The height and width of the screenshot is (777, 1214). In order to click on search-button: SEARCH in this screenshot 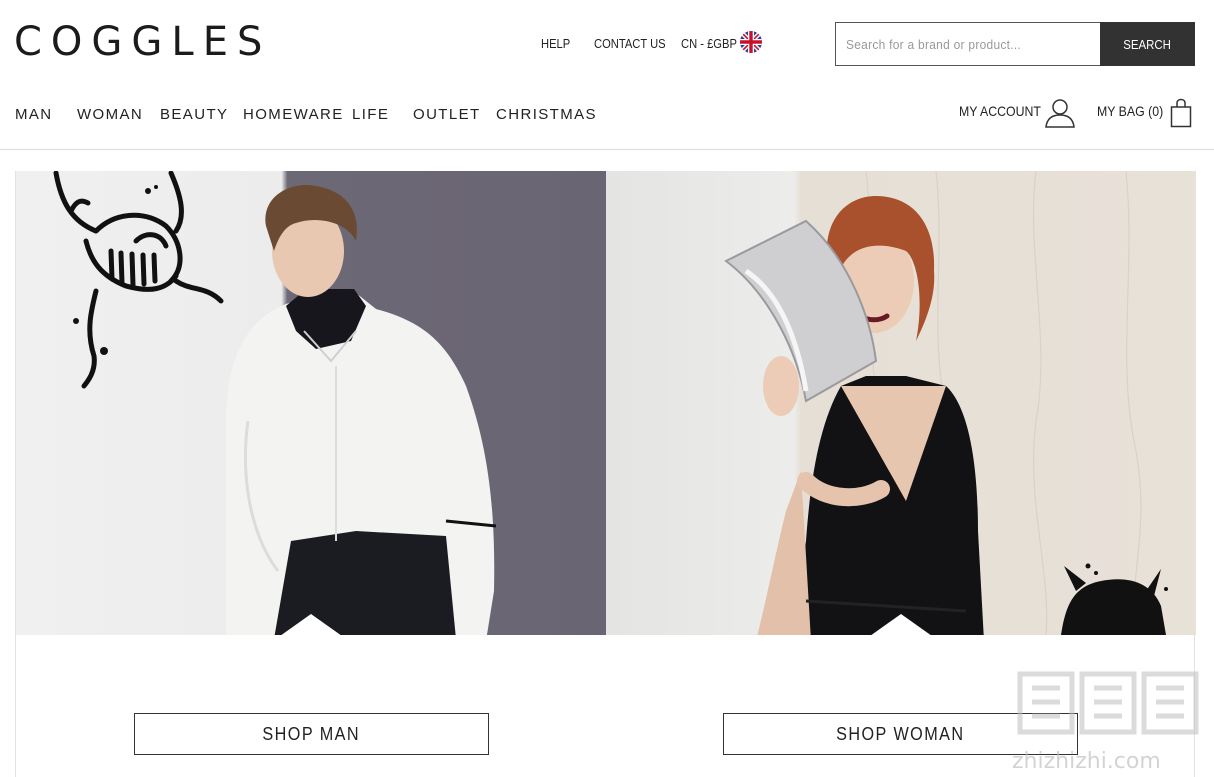, I will do `click(1147, 44)`.